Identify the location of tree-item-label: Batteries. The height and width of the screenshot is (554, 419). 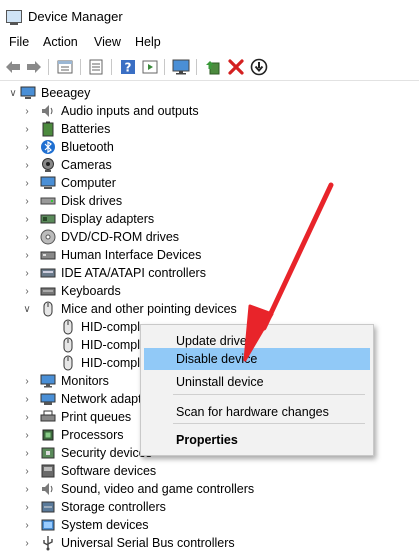
(86, 129).